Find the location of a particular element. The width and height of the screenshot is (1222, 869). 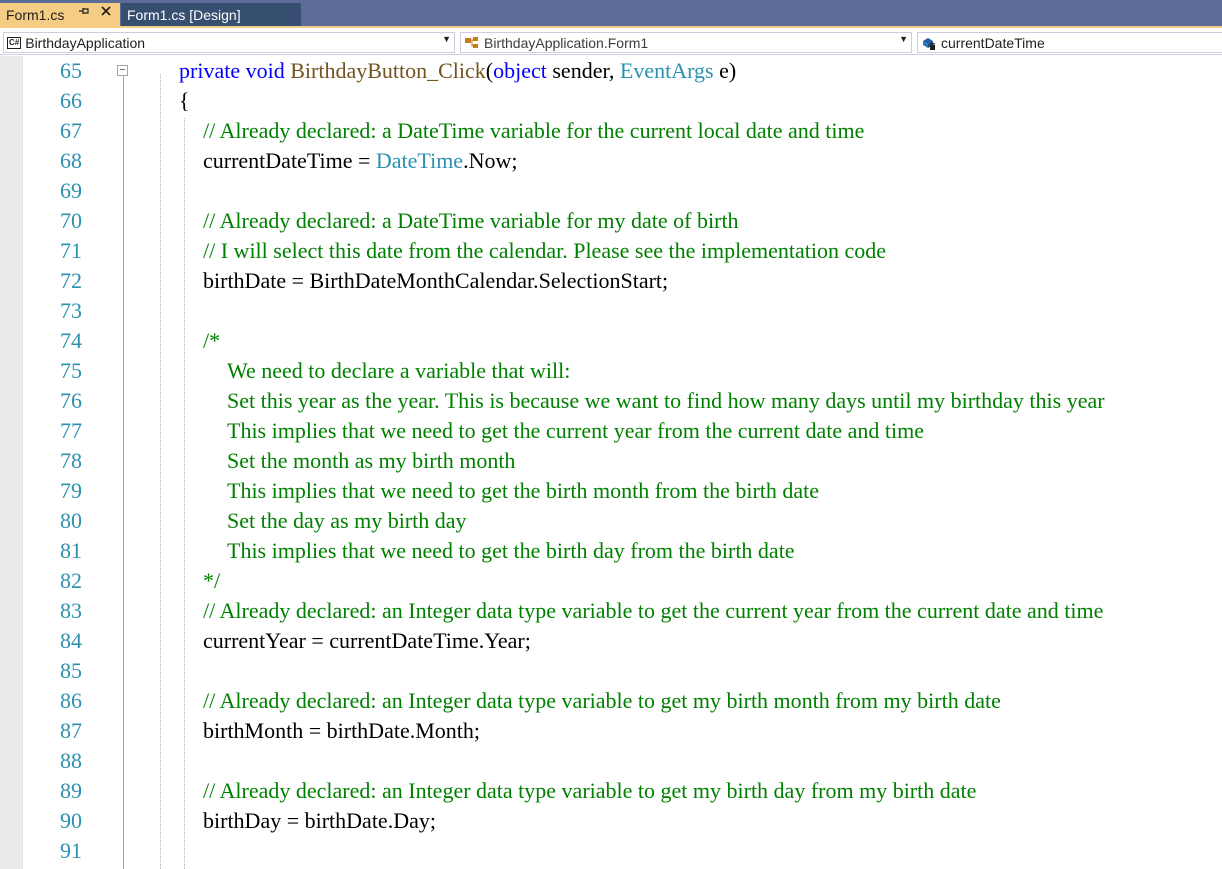

code-token: .Now; is located at coordinates (490, 160).